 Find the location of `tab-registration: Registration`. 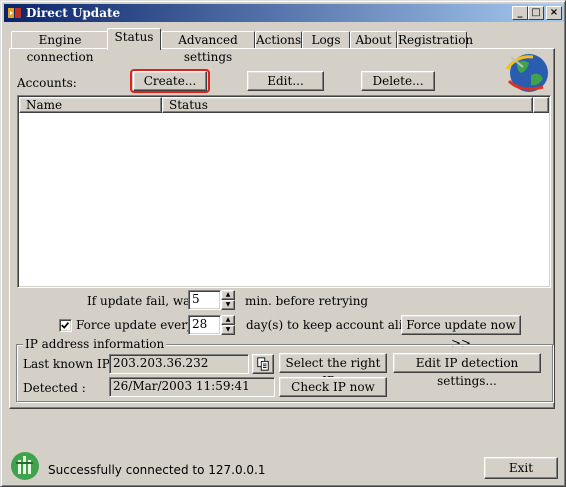

tab-registration: Registration is located at coordinates (435, 40).